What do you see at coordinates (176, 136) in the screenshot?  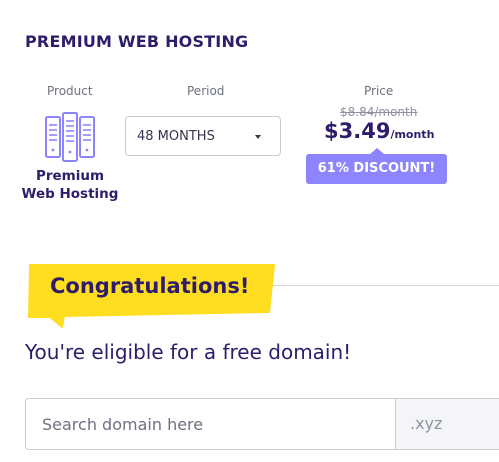 I see `period-selected-value: 48 MONTHS` at bounding box center [176, 136].